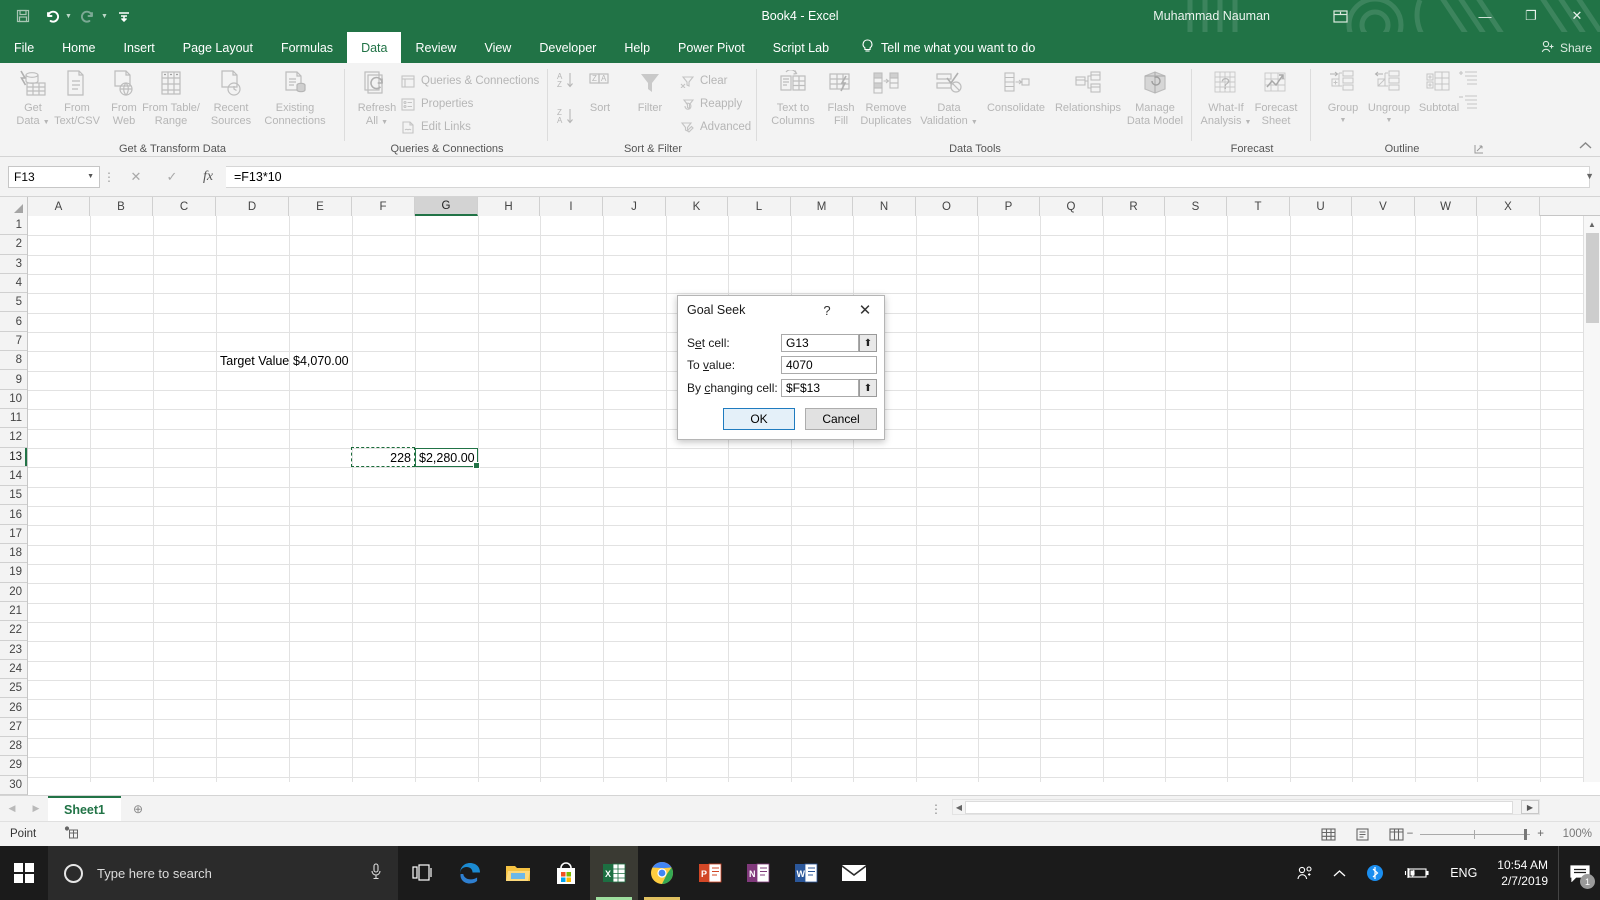 This screenshot has height=900, width=1600. I want to click on column-header-n: N, so click(884, 206).